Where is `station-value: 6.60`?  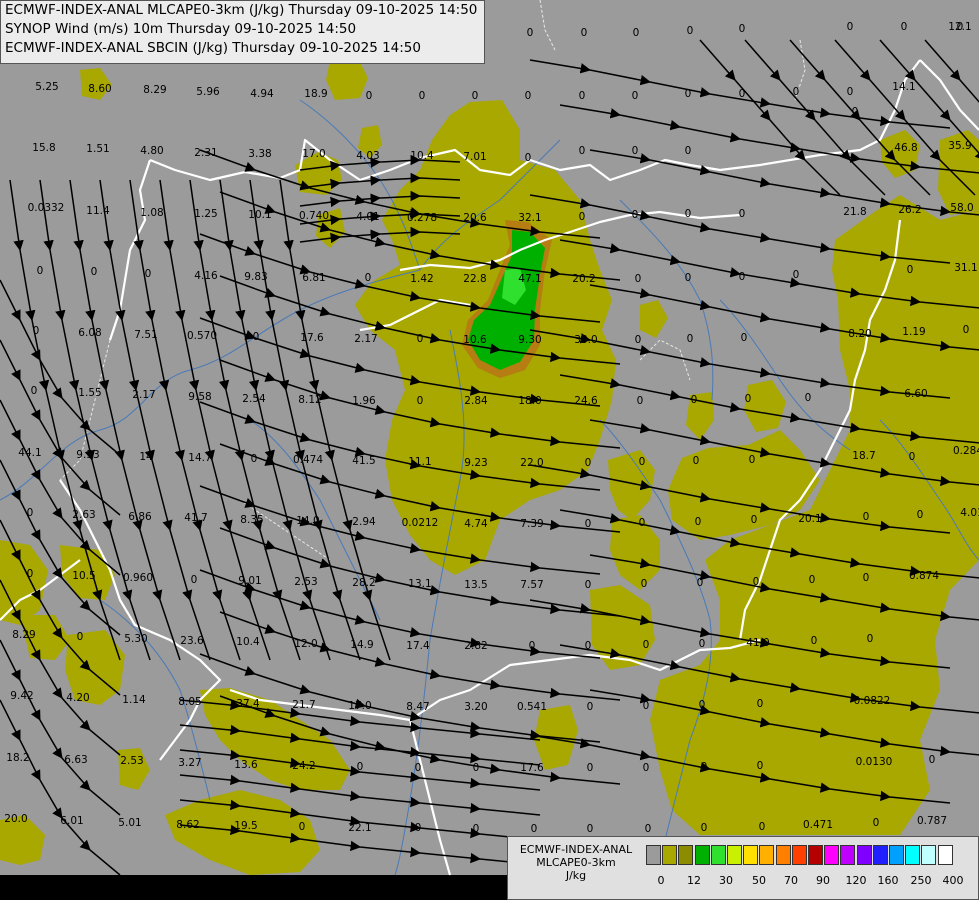
station-value: 6.60 is located at coordinates (915, 394).